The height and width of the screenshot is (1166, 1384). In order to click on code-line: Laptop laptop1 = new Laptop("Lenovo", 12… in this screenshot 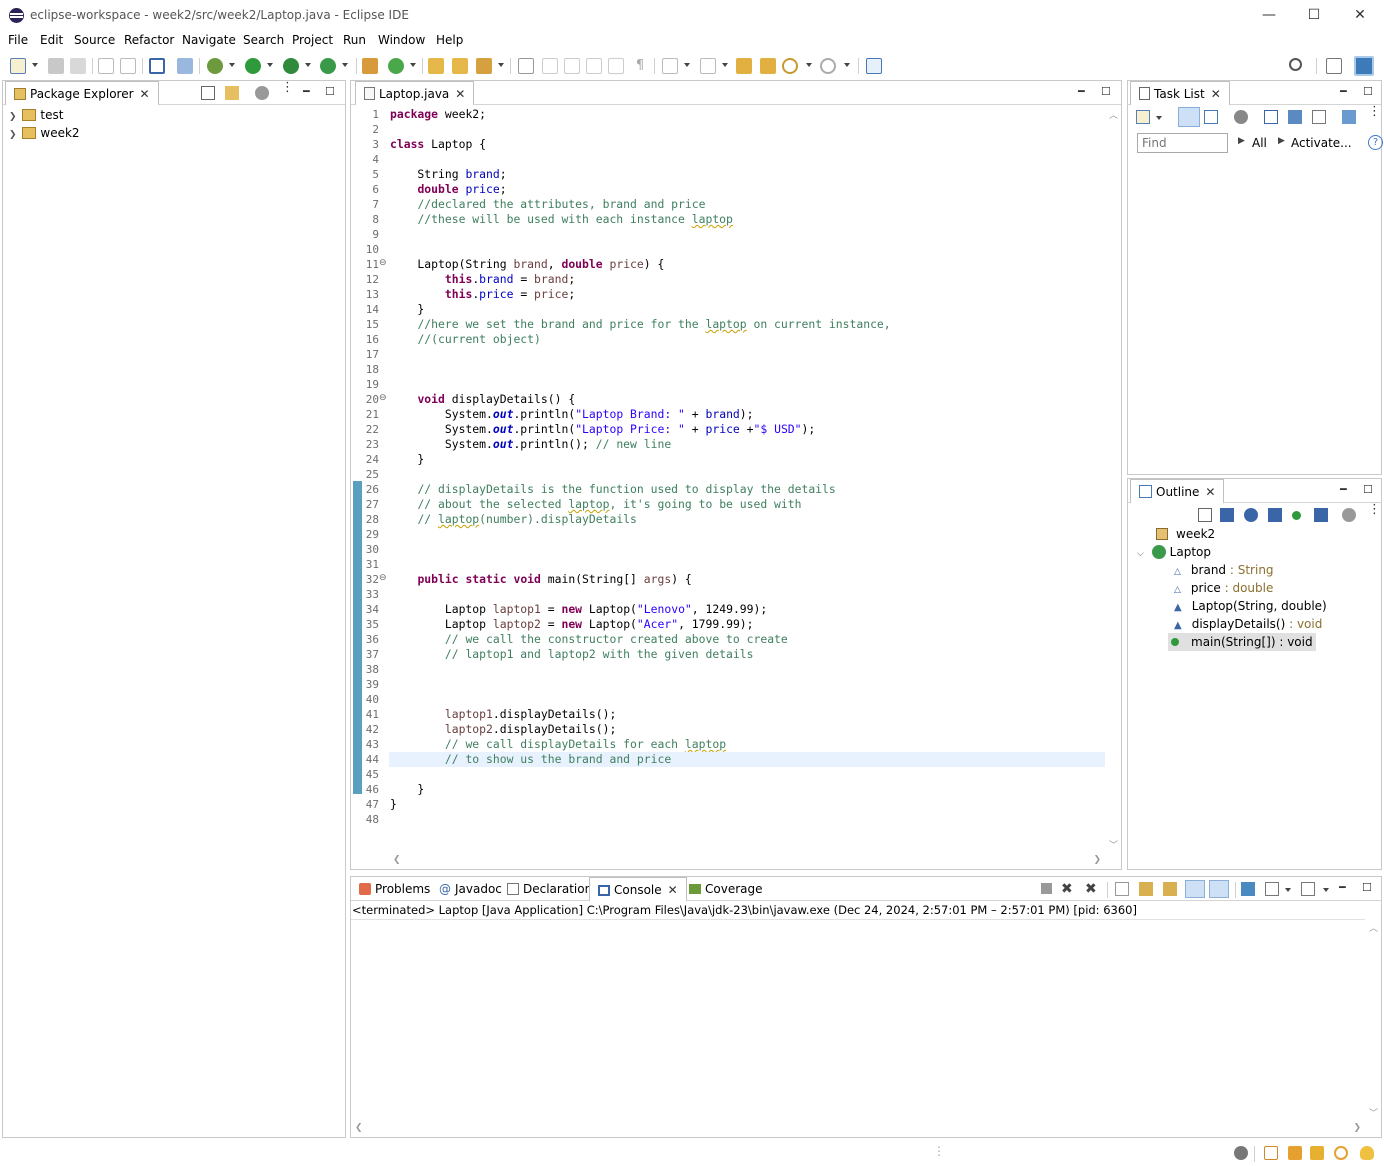, I will do `click(747, 609)`.